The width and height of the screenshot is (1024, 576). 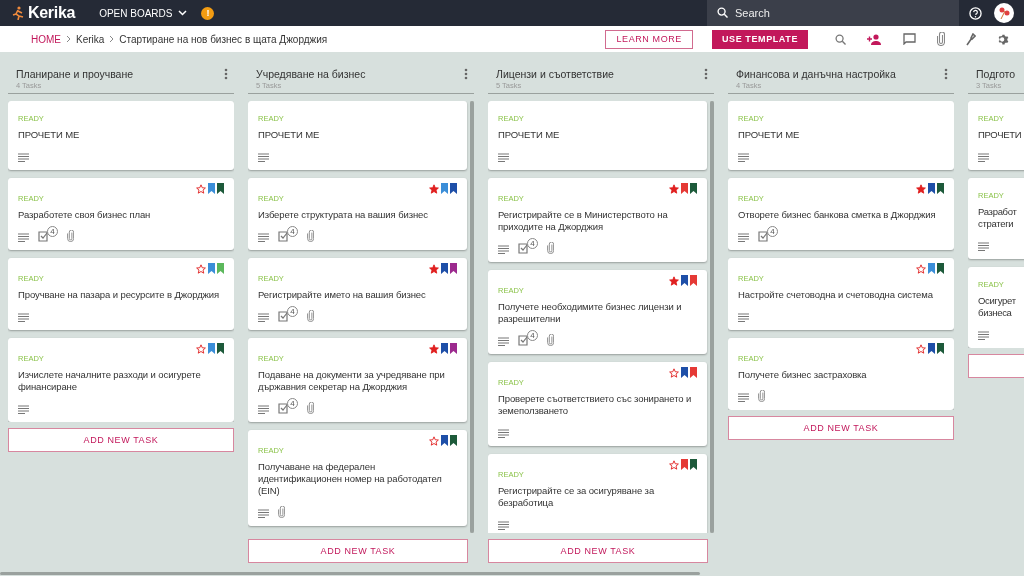 What do you see at coordinates (85, 215) in the screenshot?
I see `task-title: Разработете своя бизнес план` at bounding box center [85, 215].